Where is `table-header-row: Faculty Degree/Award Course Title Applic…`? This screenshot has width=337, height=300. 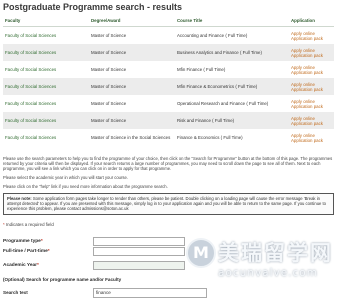 table-header-row: Faculty Degree/Award Course Title Applic… is located at coordinates (168, 21).